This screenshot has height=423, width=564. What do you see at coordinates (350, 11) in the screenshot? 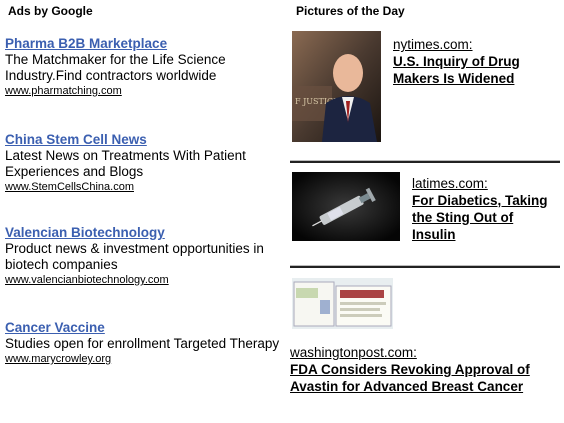
I see `pictures-heading: Pictures of the Day` at bounding box center [350, 11].